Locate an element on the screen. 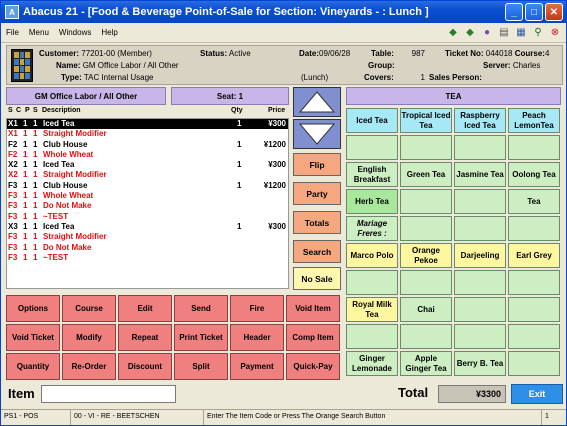  menu-file: File is located at coordinates (12, 32).